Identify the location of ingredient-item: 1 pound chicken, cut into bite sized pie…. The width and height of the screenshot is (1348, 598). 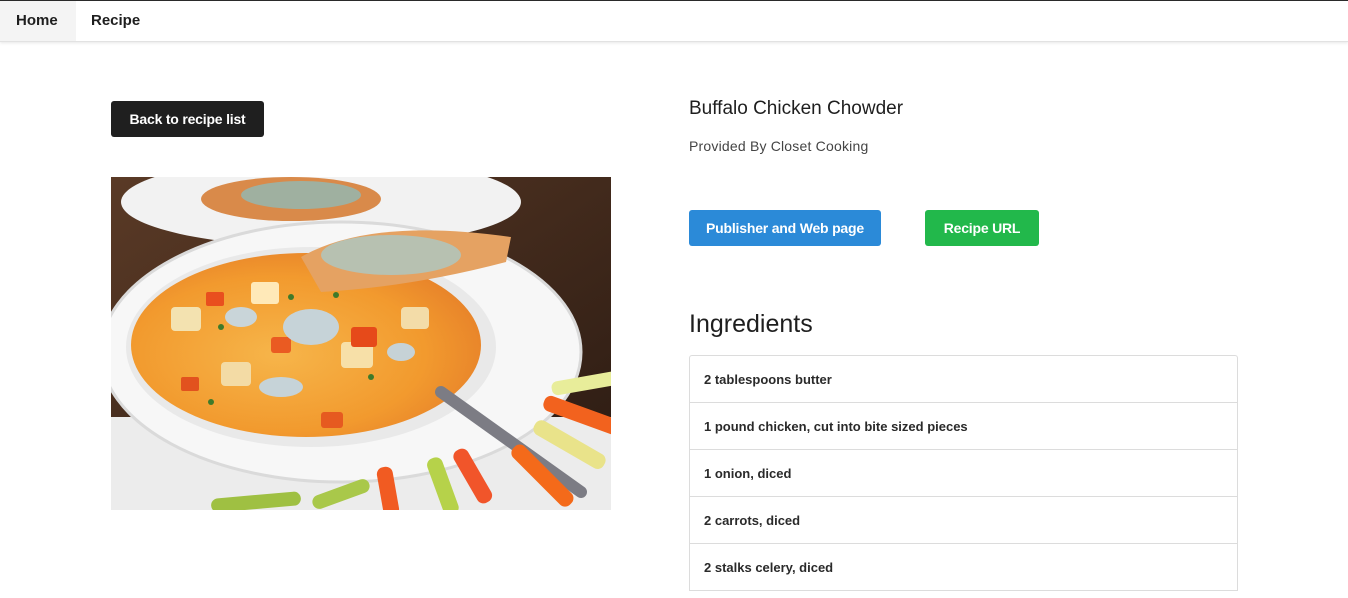
(963, 426).